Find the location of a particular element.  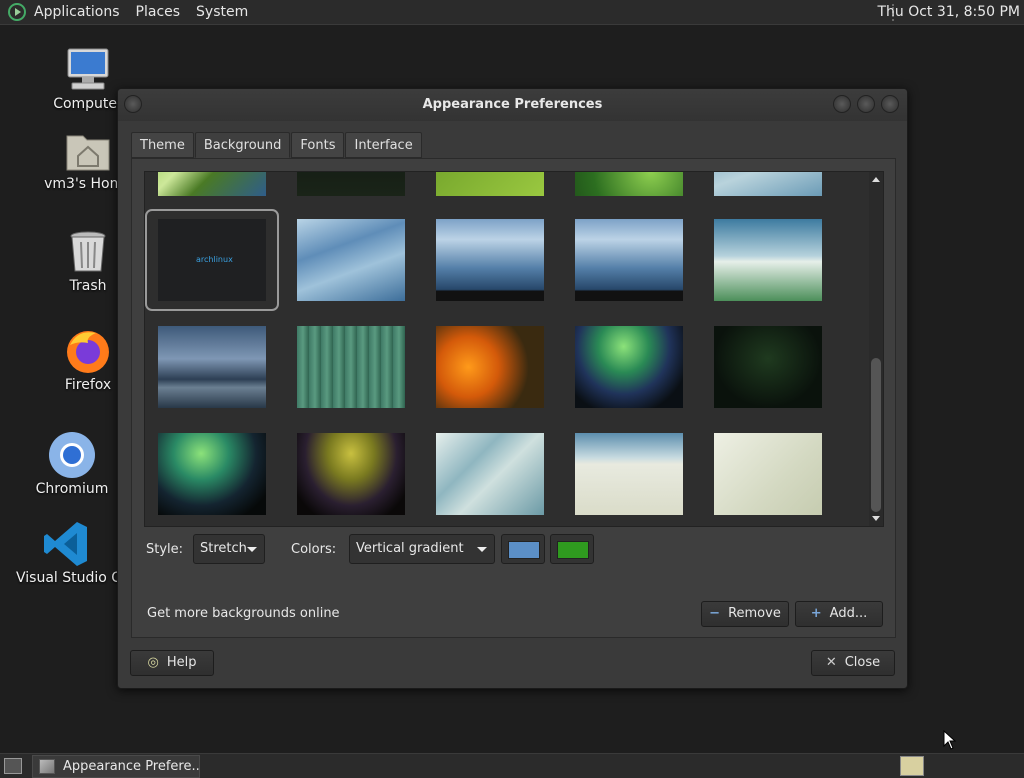

chromium-icon is located at coordinates (72, 455).